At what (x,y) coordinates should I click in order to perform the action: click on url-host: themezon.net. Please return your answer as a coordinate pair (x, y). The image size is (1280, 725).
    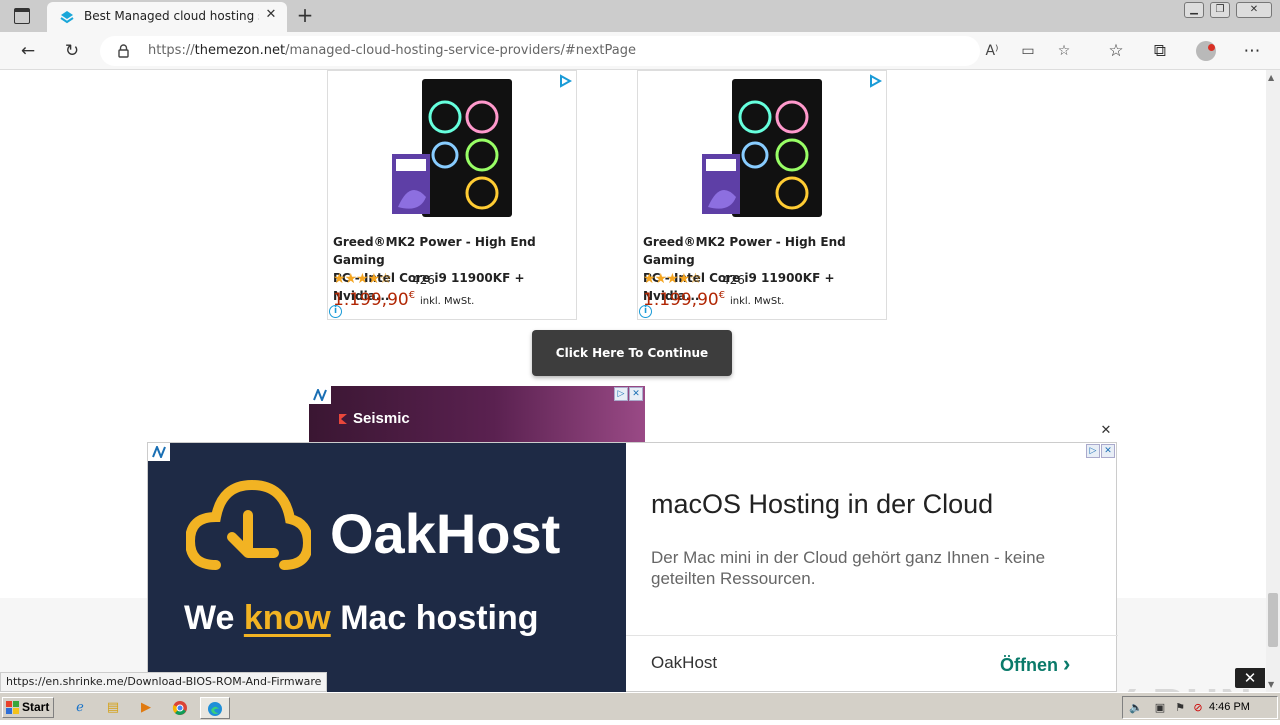
    Looking at the image, I should click on (240, 50).